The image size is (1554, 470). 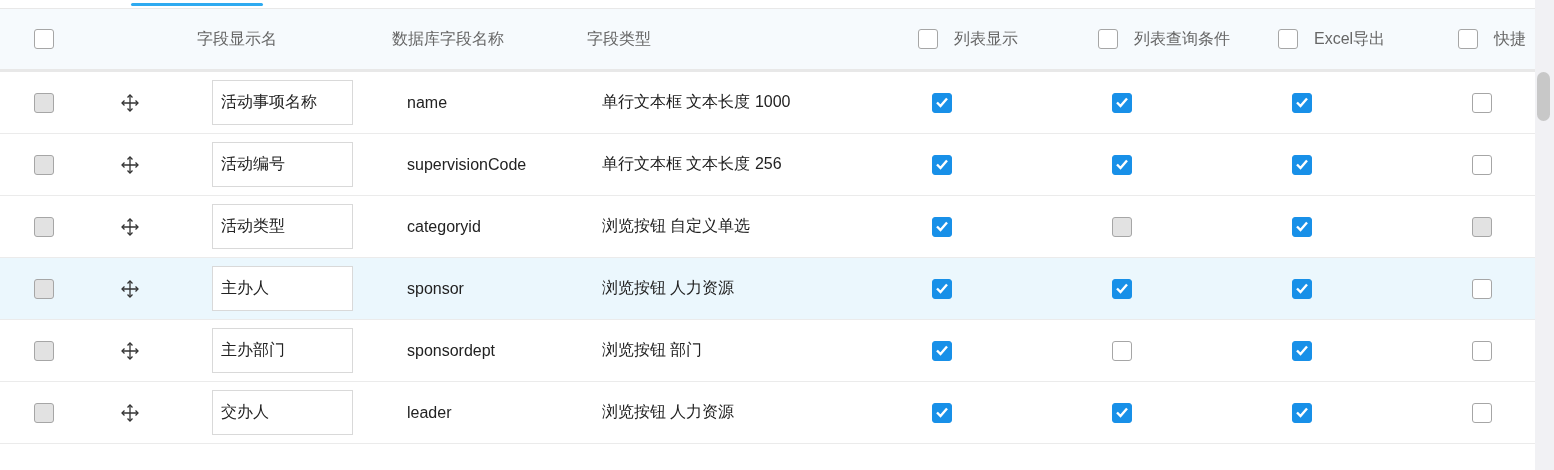 What do you see at coordinates (767, 351) in the screenshot?
I see `table-row: 主办部门 sponsordept 浏览按钮 部门` at bounding box center [767, 351].